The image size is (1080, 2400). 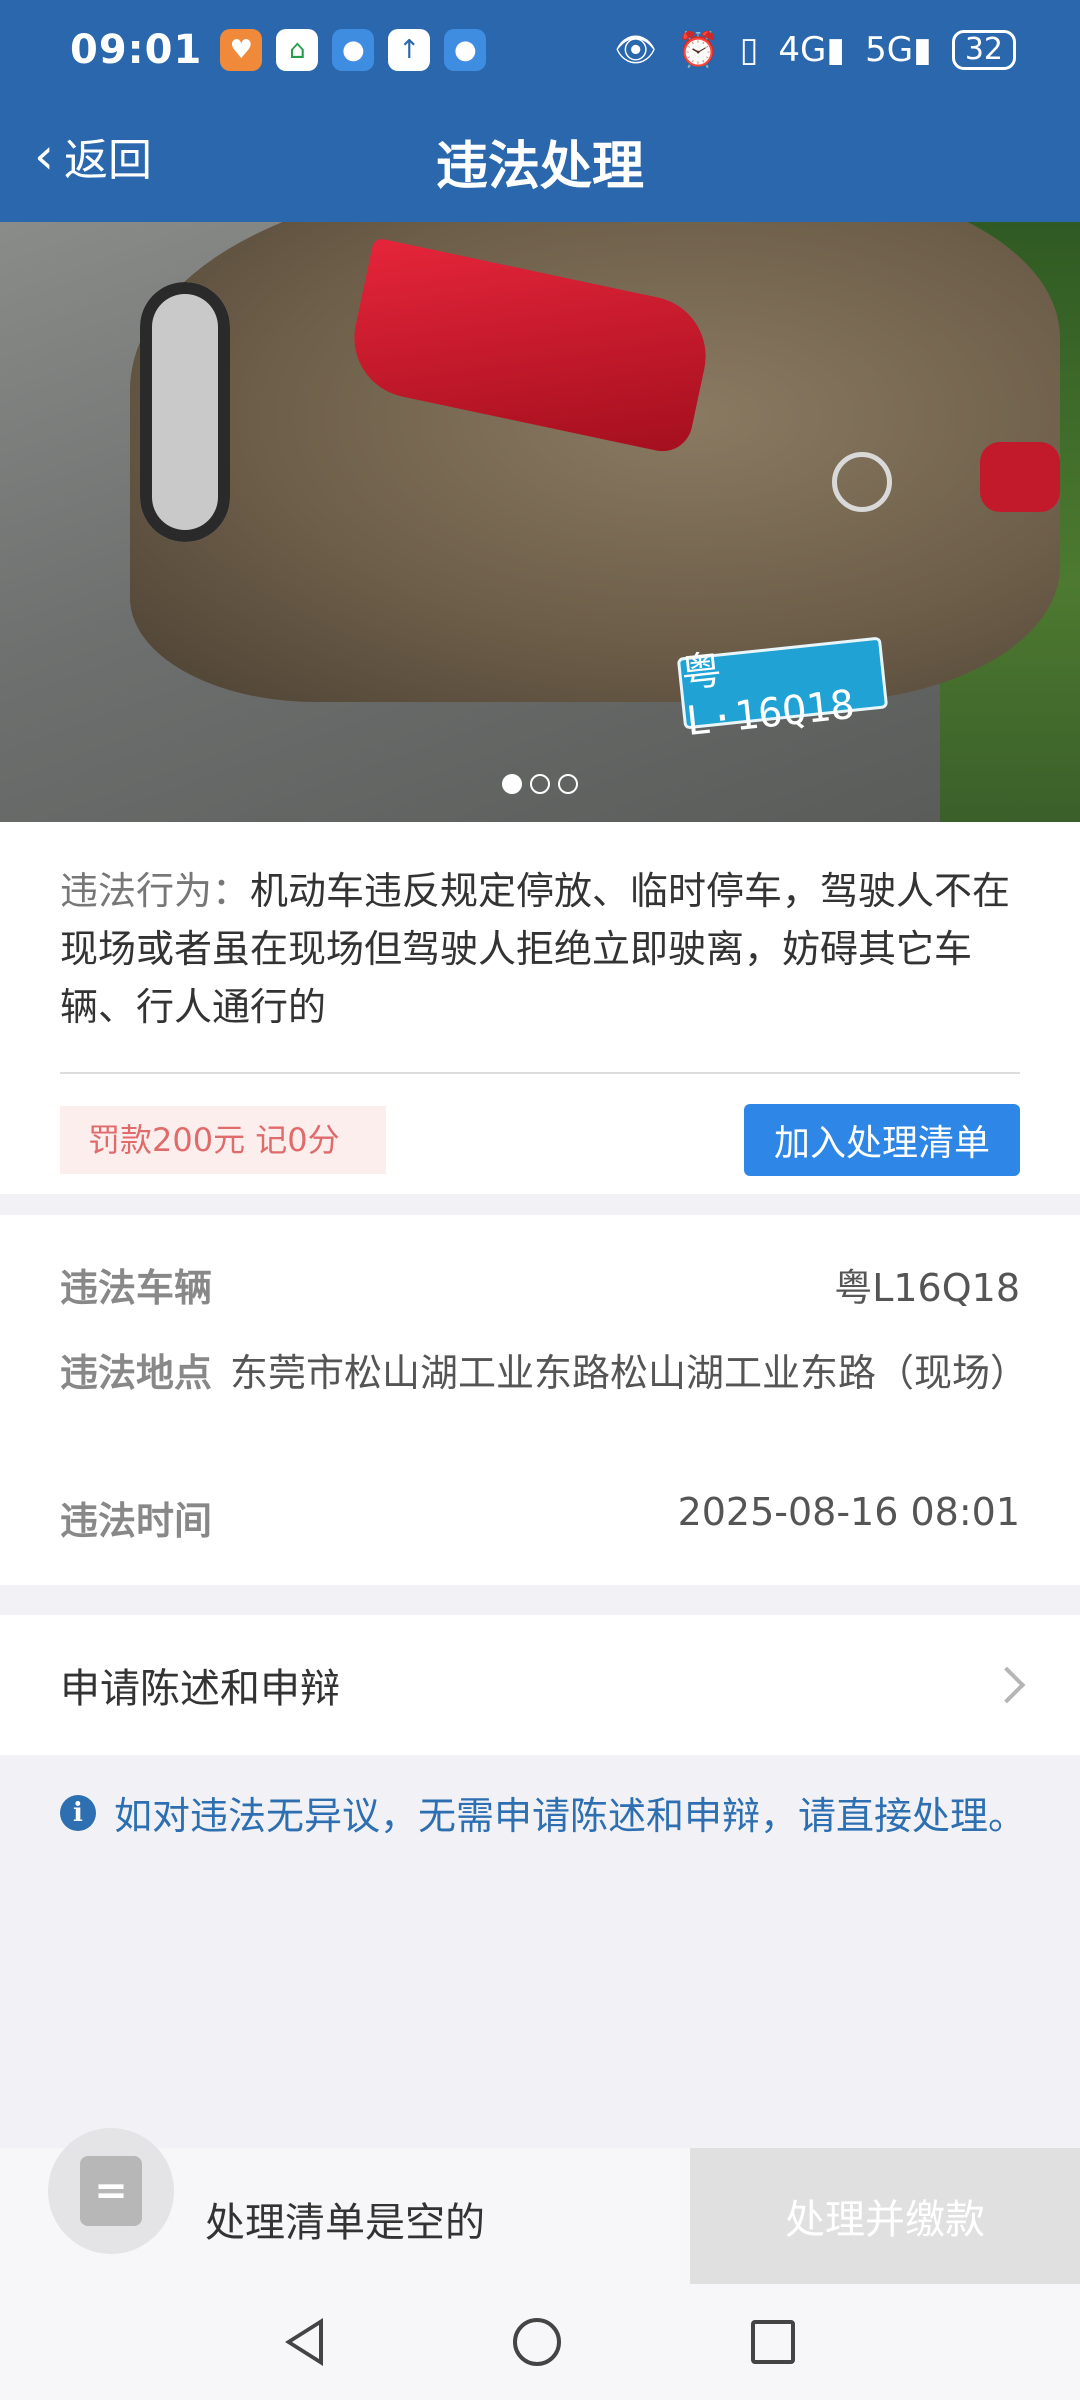 What do you see at coordinates (223, 1140) in the screenshot?
I see `penalty-badge: 罚款200元 记0分` at bounding box center [223, 1140].